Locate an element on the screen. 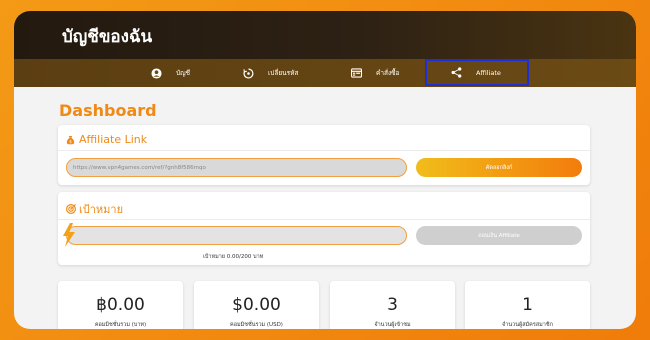  stat-card-signups: 1 จำนวนผู้สมัครสมาชิก is located at coordinates (527, 305).